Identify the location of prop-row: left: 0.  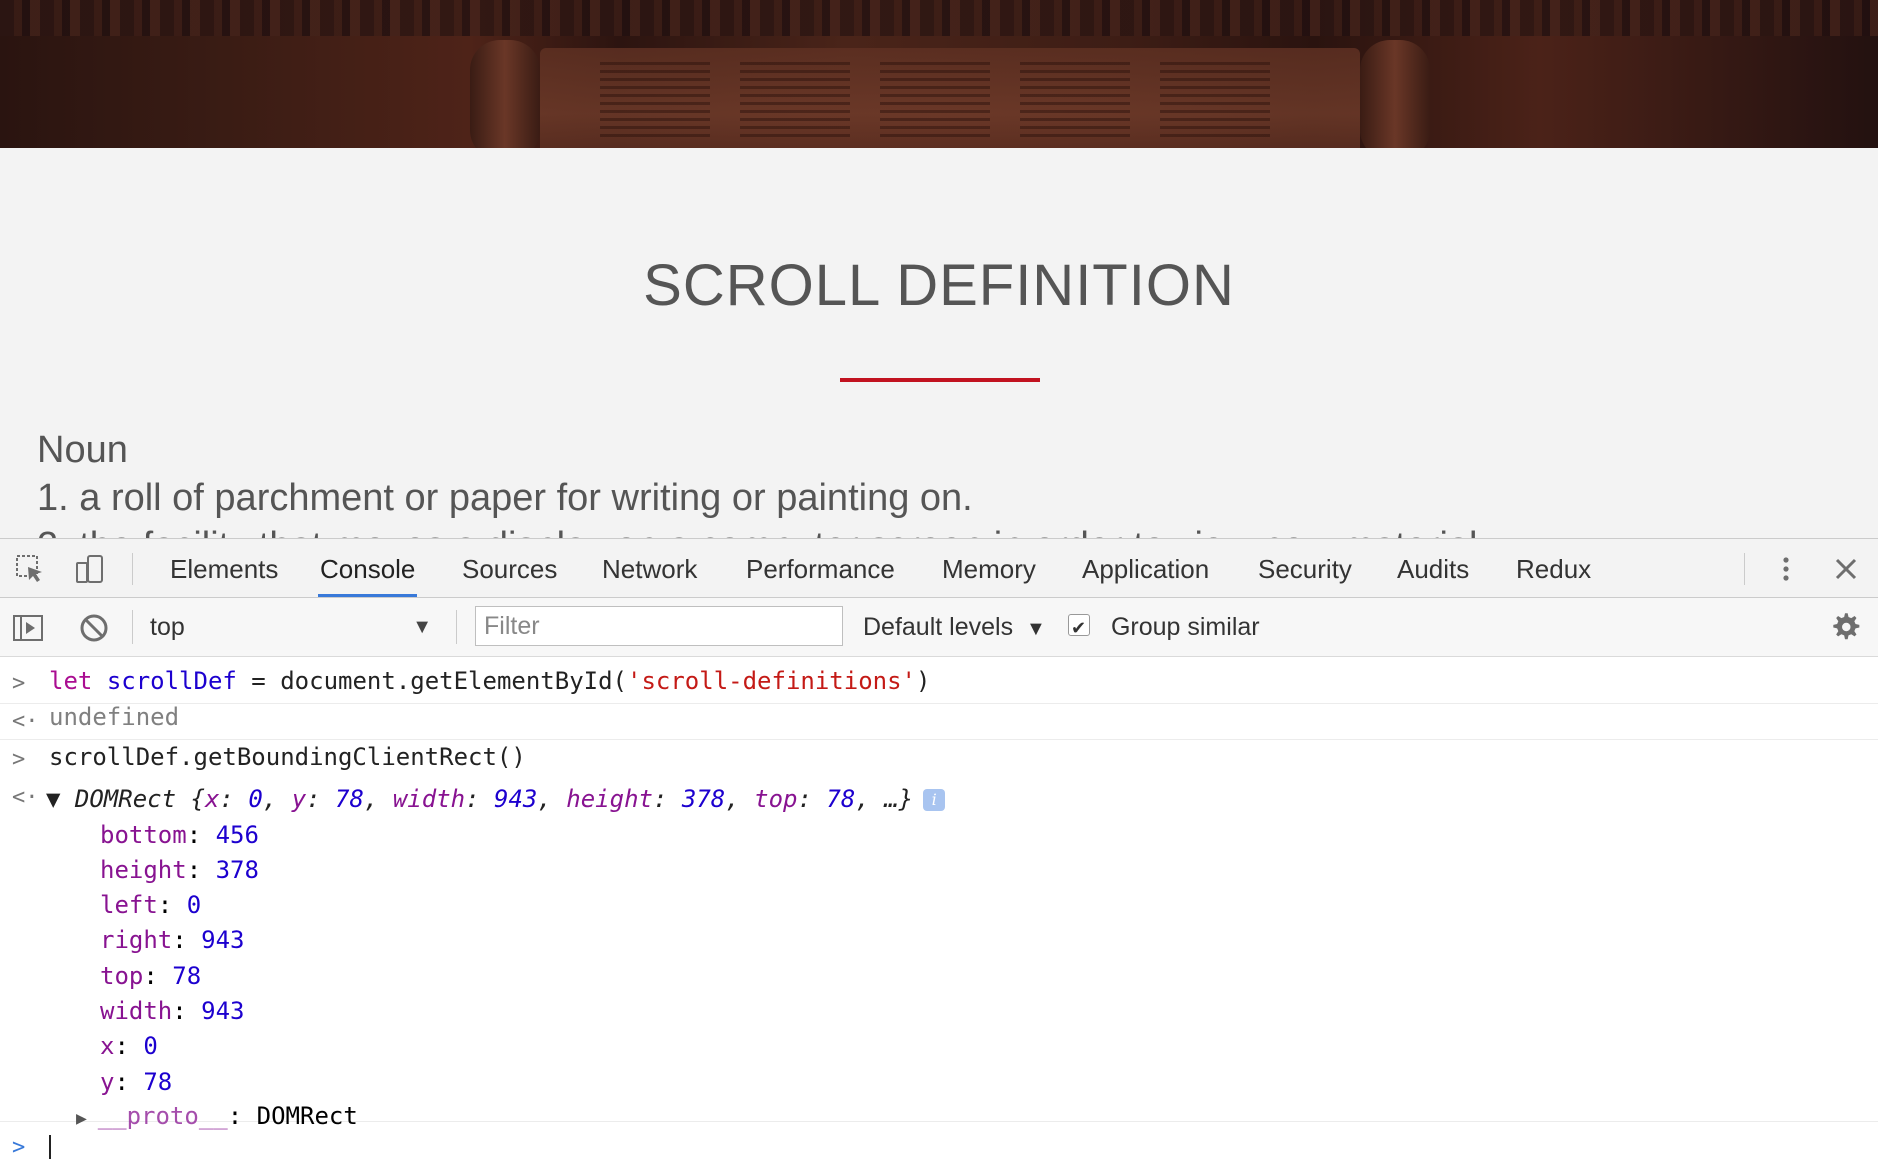
(151, 905).